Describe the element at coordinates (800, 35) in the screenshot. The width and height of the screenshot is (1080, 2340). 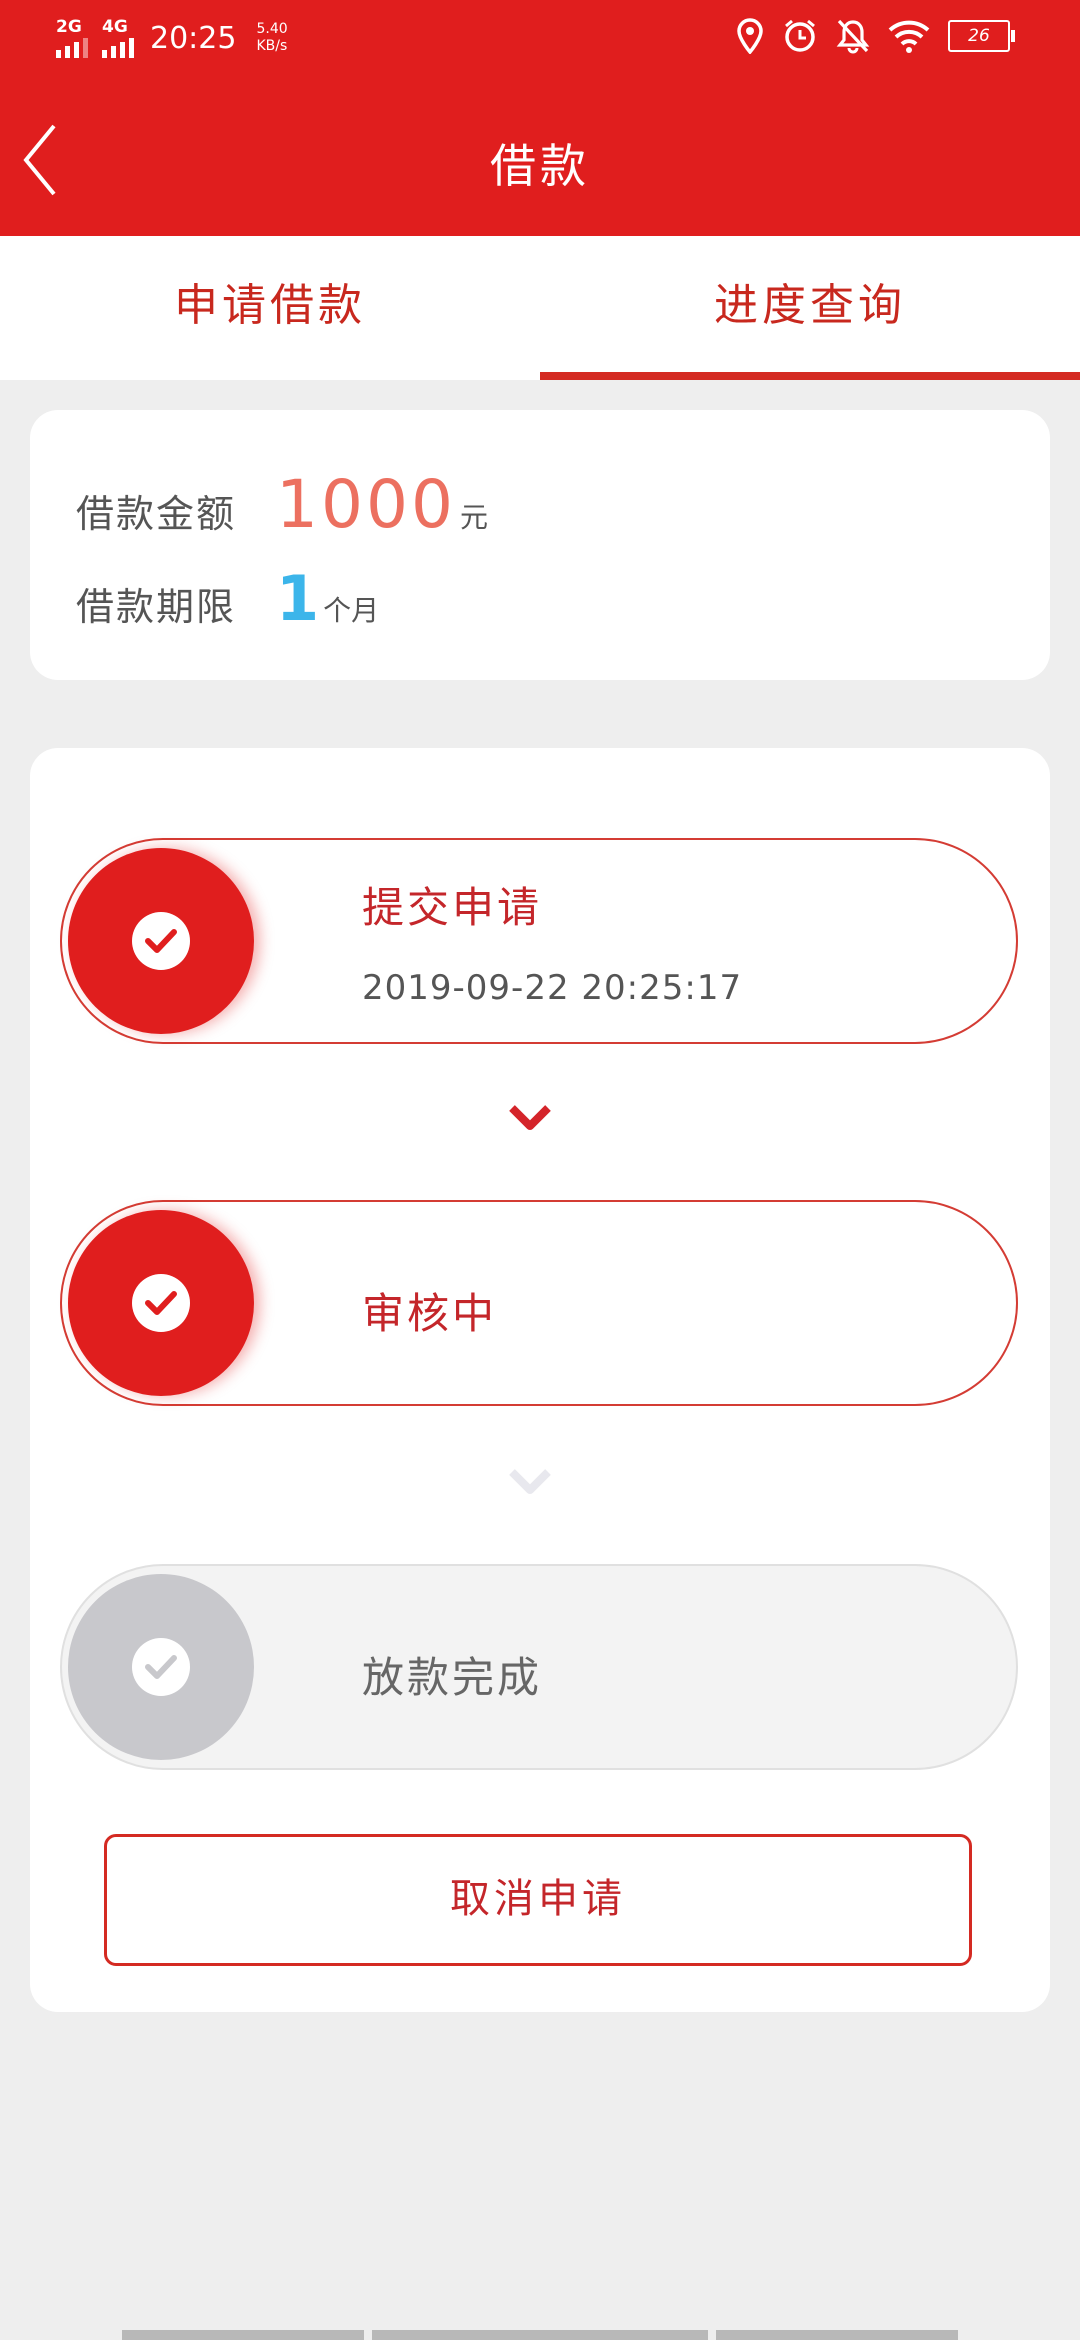
I see `alarm-icon` at that location.